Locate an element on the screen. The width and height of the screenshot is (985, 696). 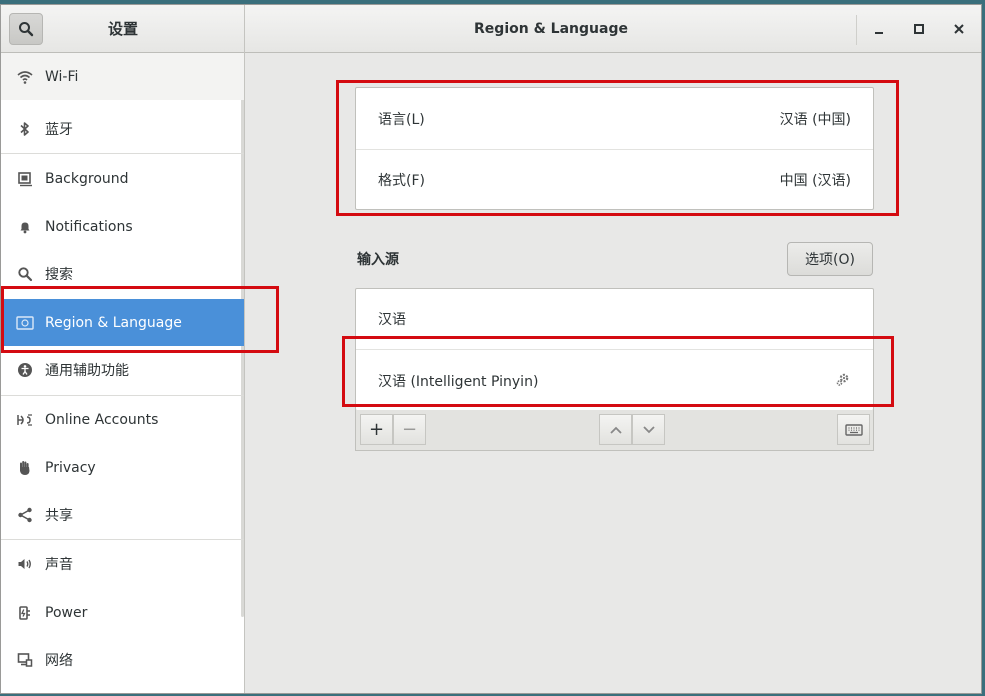
sidebar-item-label: Privacy is located at coordinates (70, 467).